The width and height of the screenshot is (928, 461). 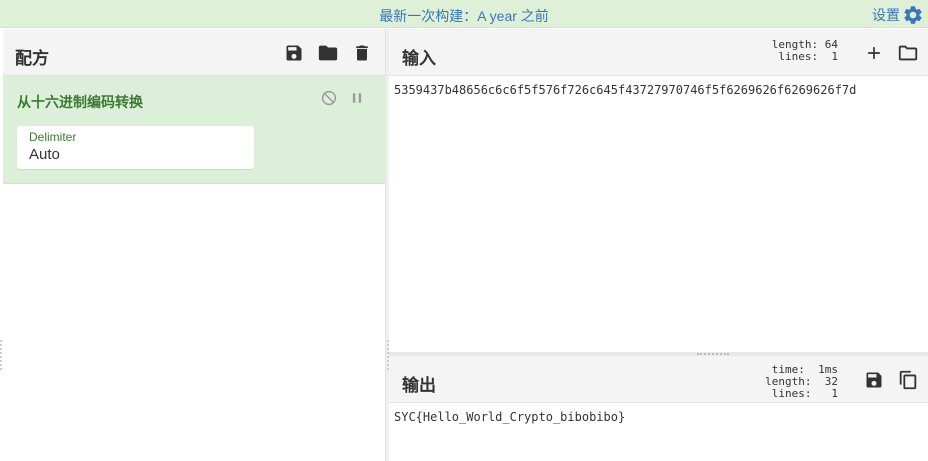 What do you see at coordinates (419, 385) in the screenshot?
I see `output-title: 输出` at bounding box center [419, 385].